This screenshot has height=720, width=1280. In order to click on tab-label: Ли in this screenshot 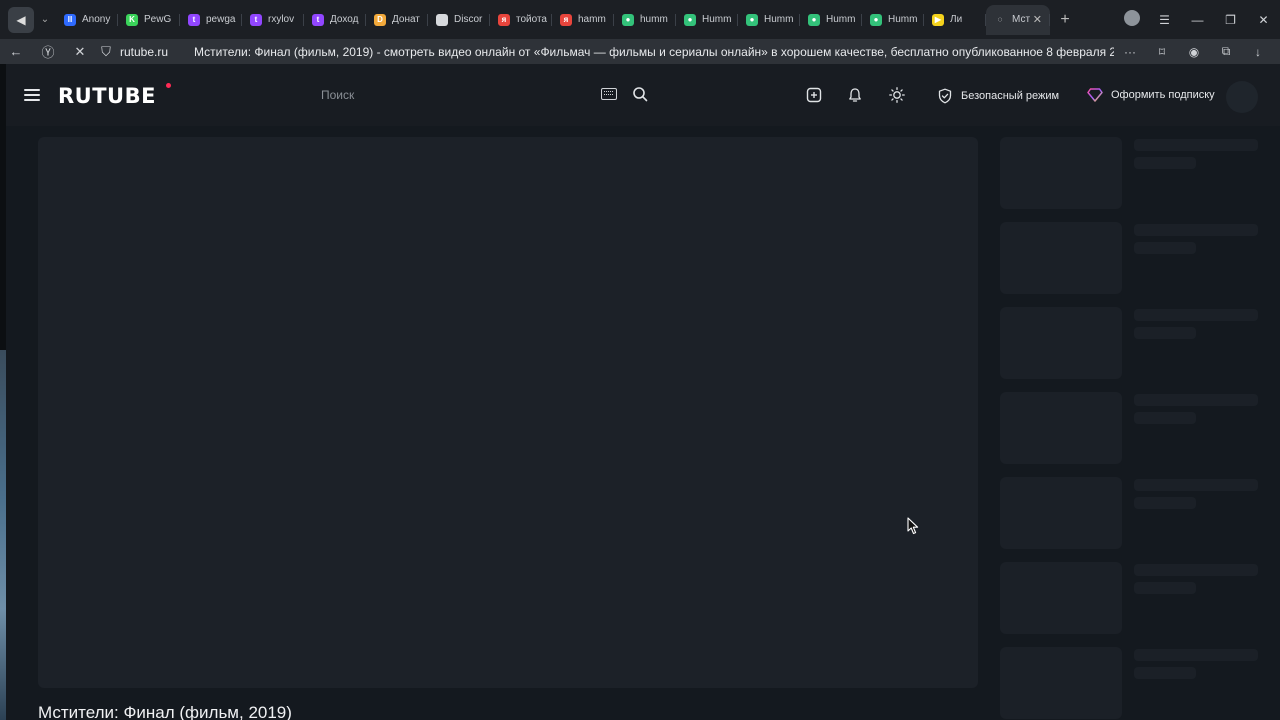, I will do `click(956, 19)`.